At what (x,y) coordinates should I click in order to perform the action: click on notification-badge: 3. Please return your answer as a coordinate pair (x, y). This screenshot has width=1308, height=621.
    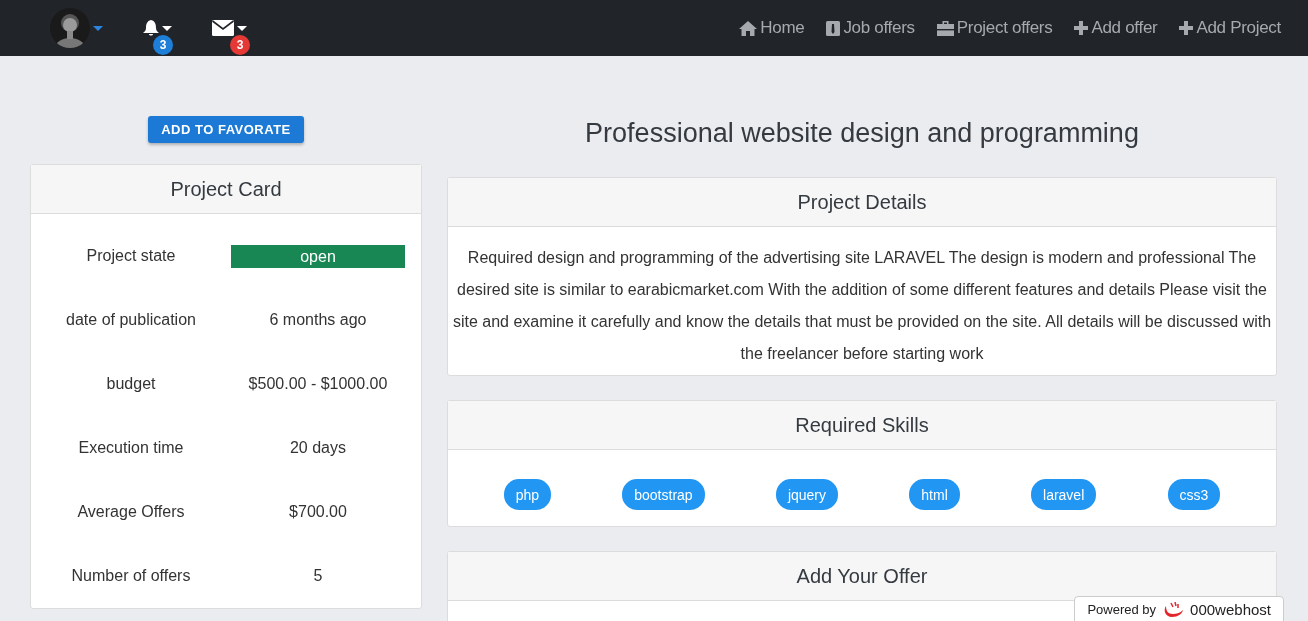
    Looking at the image, I should click on (163, 44).